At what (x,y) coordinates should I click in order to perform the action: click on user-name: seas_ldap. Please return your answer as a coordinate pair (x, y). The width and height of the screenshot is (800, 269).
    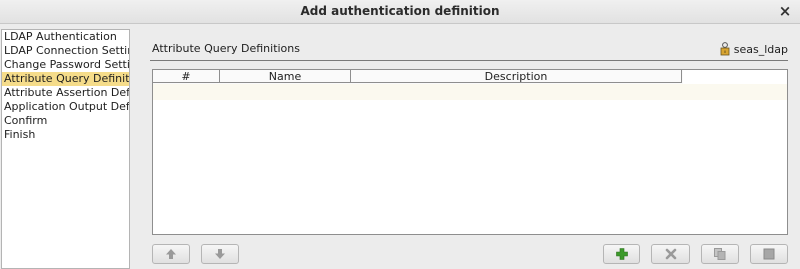
    Looking at the image, I should click on (760, 49).